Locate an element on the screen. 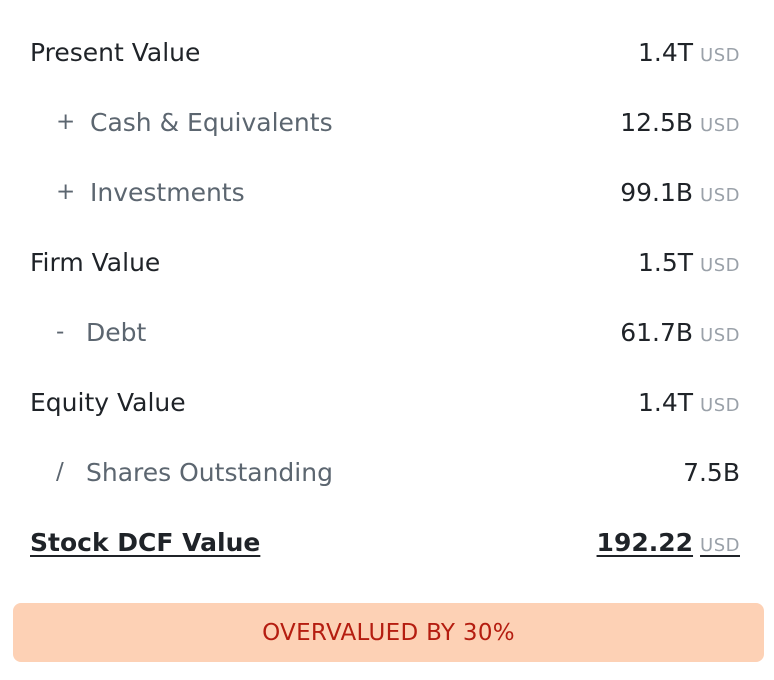  row-label-group: + Investments is located at coordinates (137, 192).